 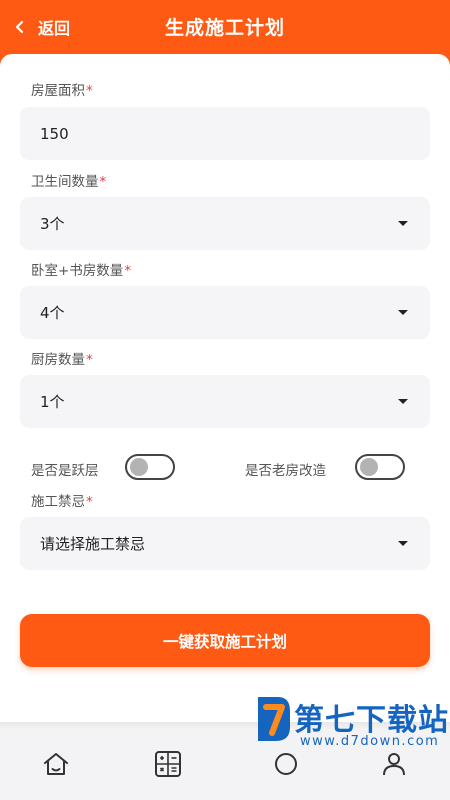 What do you see at coordinates (380, 467) in the screenshot?
I see `renovation-toggle` at bounding box center [380, 467].